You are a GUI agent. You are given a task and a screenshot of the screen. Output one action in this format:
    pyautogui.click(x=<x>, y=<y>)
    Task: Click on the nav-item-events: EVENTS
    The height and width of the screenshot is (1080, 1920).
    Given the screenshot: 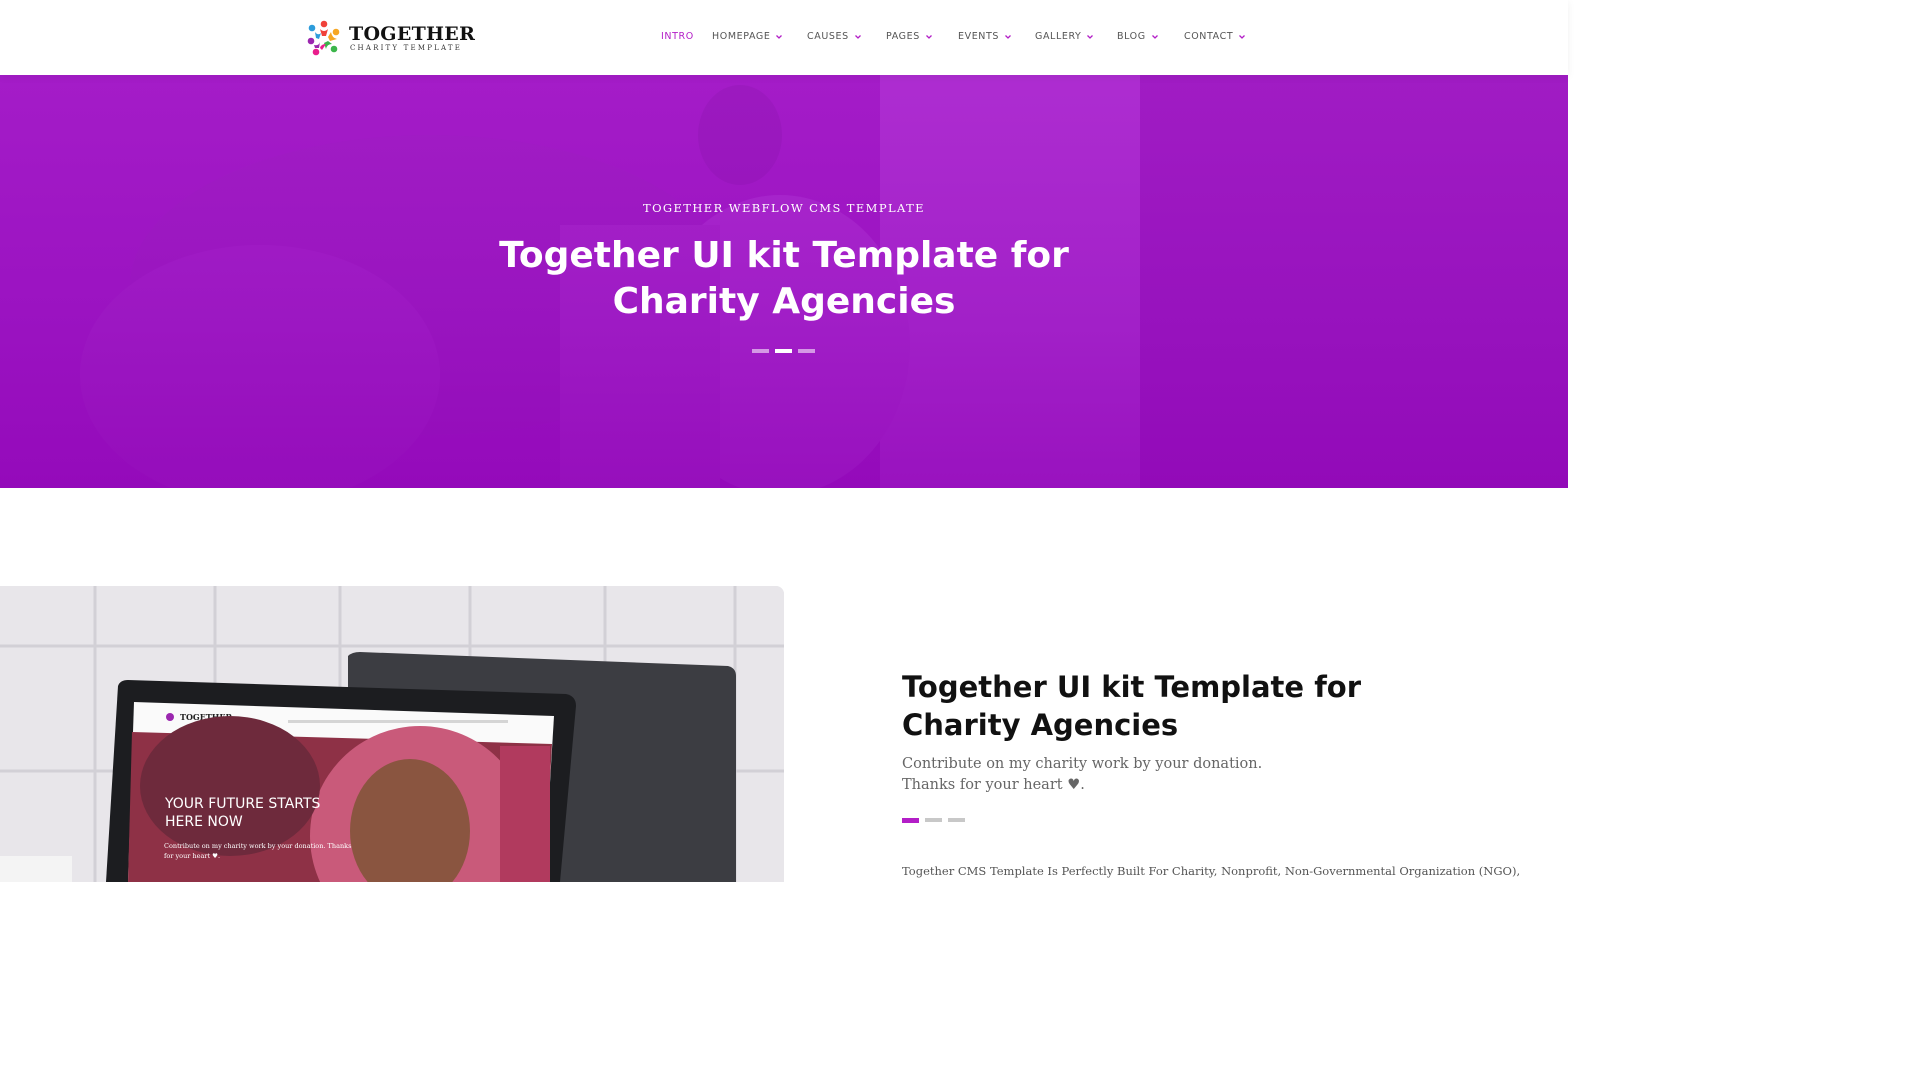 What is the action you would take?
    pyautogui.click(x=985, y=36)
    